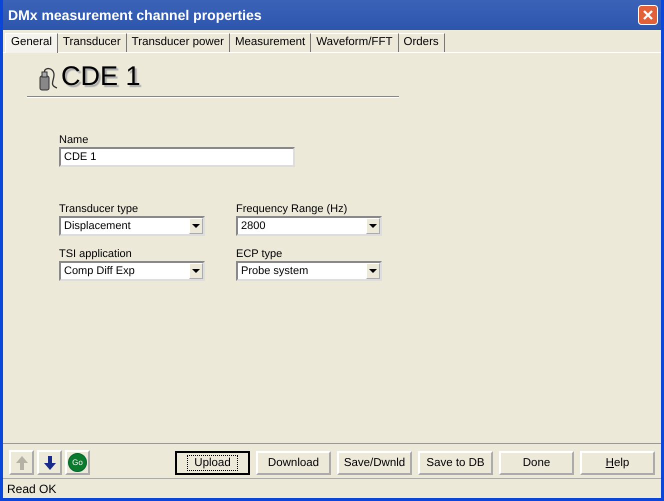  I want to click on field-label: Name, so click(74, 140).